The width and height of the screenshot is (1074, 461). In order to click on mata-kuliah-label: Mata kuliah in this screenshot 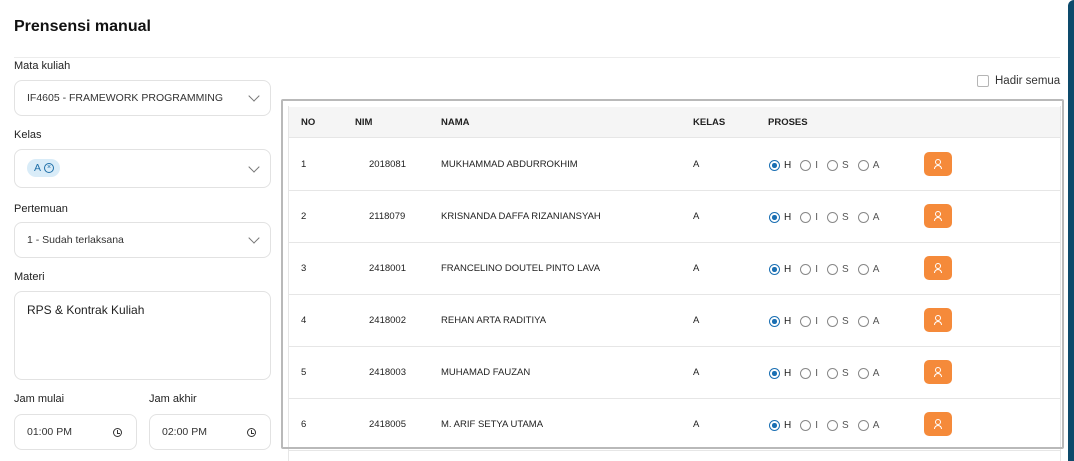, I will do `click(42, 66)`.